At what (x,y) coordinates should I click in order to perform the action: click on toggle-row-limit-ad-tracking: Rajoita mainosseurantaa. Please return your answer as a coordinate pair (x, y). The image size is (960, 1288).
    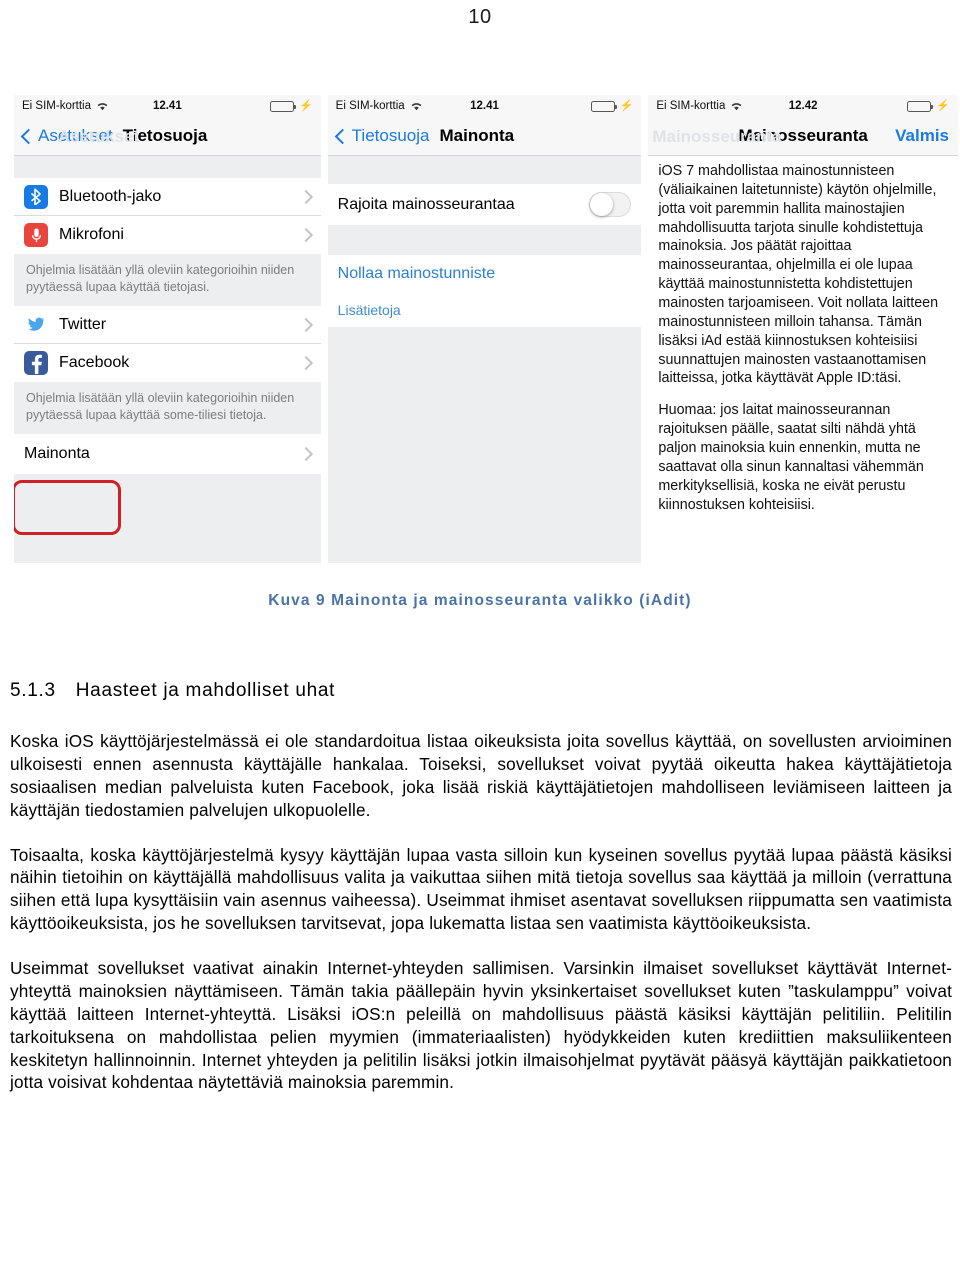
    Looking at the image, I should click on (484, 204).